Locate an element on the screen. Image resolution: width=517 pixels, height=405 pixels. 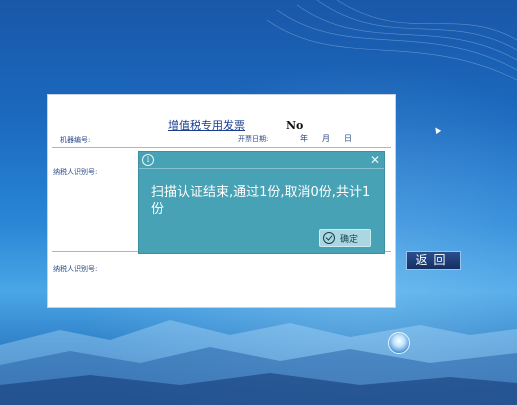
ok-button: 确定 is located at coordinates (345, 238).